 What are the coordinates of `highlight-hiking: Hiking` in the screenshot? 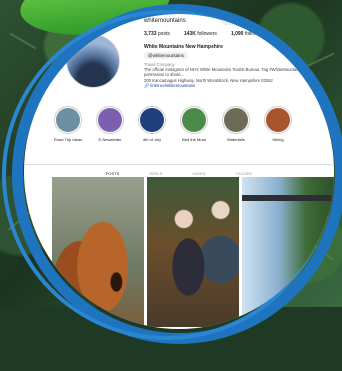 It's located at (278, 124).